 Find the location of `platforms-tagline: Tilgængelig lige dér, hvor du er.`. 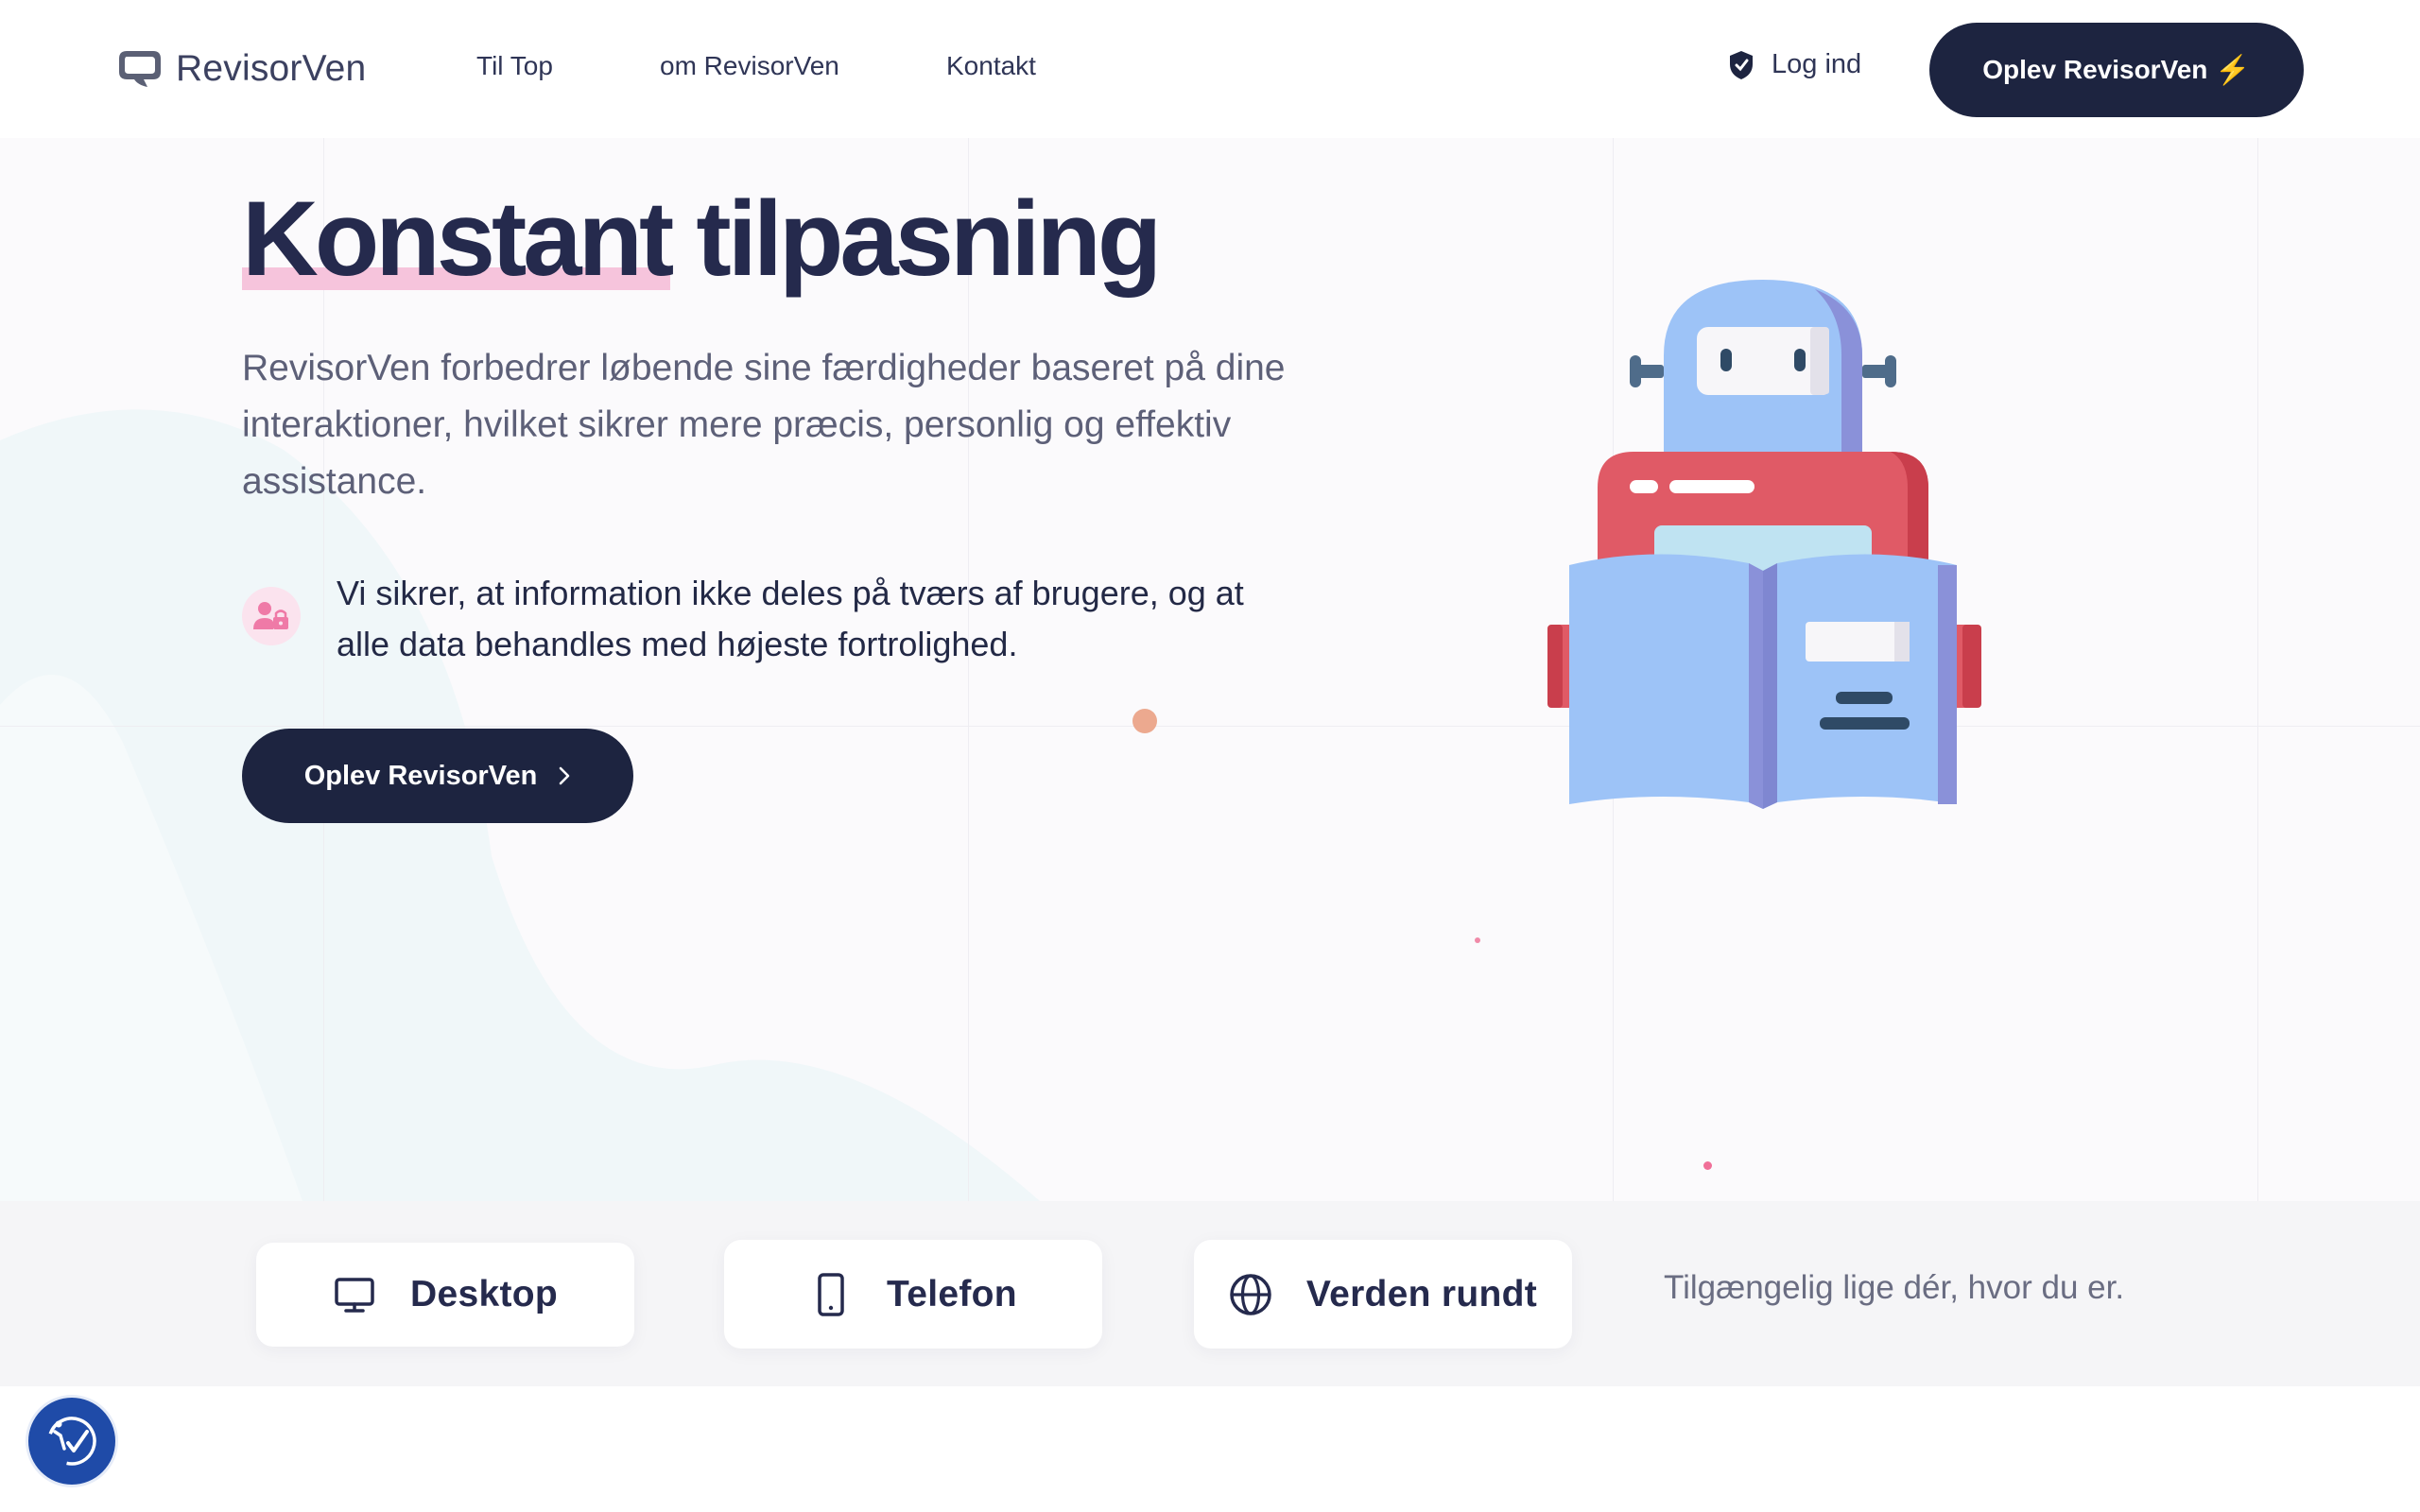

platforms-tagline: Tilgængelig lige dér, hvor du er. is located at coordinates (1894, 1287).